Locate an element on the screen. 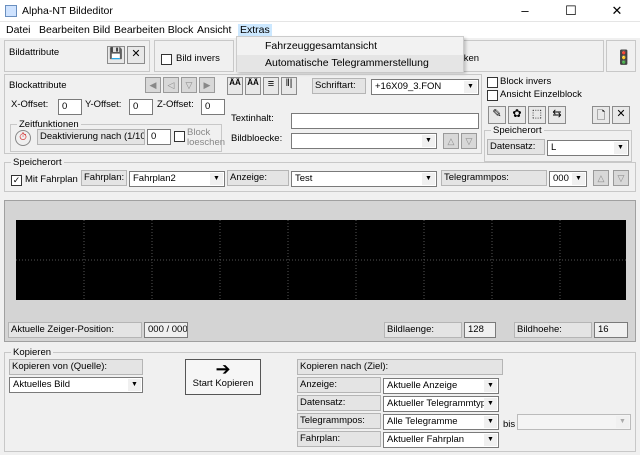 This screenshot has height=455, width=640. bildlaenge-label: Bildlaenge: is located at coordinates (423, 330).